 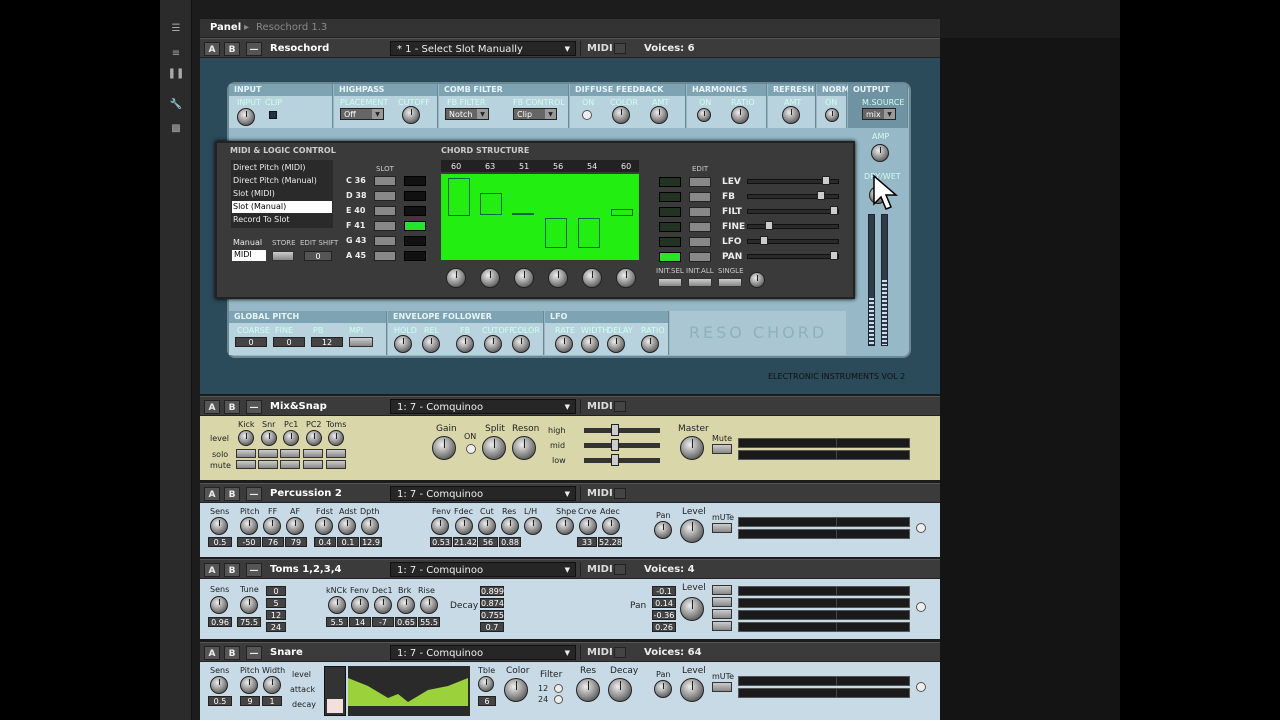 What do you see at coordinates (254, 193) in the screenshot?
I see `mode-item: Slot (MIDI)` at bounding box center [254, 193].